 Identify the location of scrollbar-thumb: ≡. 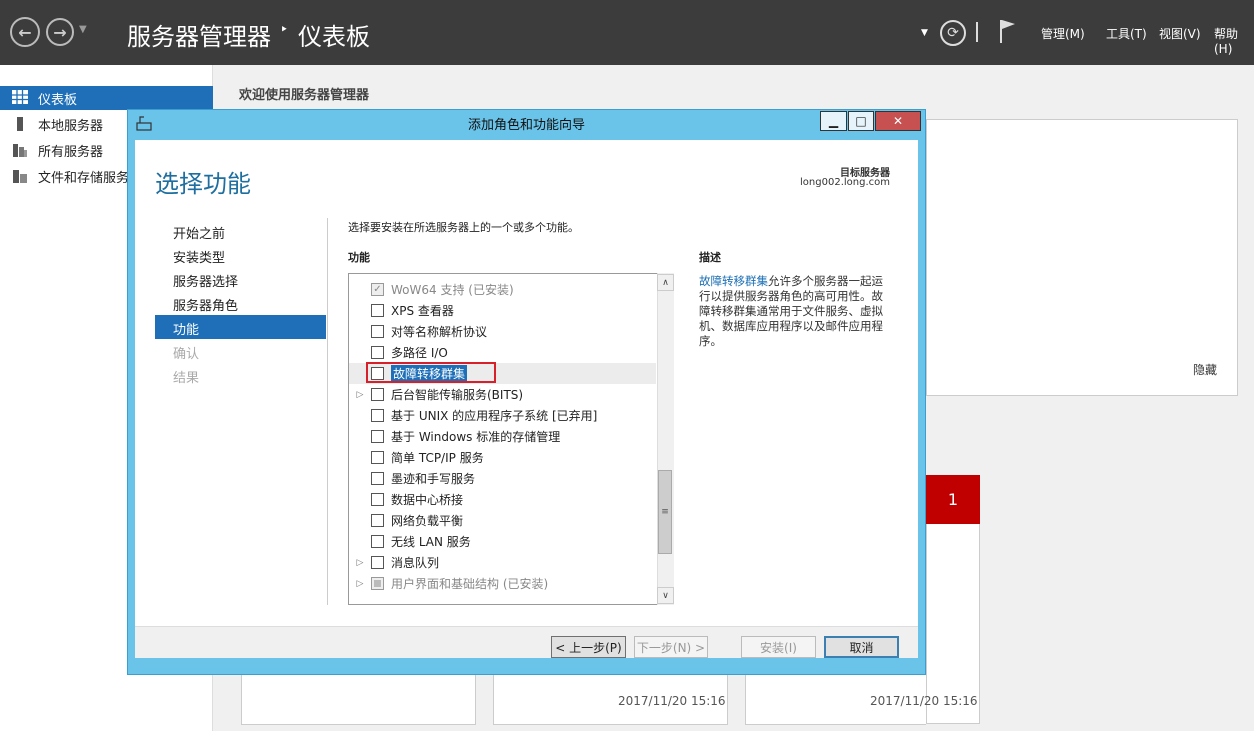
(665, 512).